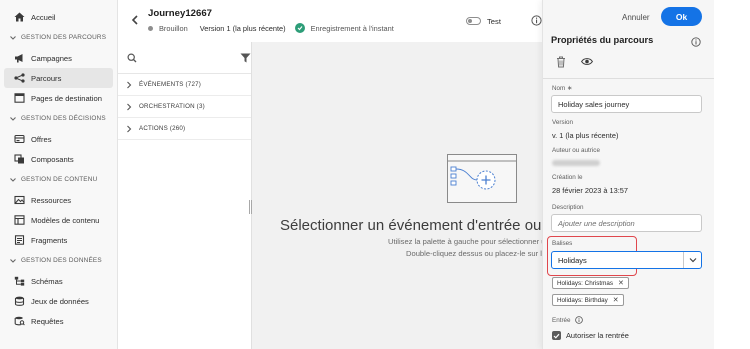  Describe the element at coordinates (585, 135) in the screenshot. I see `version-value: v. 1 (la plus récente)` at that location.